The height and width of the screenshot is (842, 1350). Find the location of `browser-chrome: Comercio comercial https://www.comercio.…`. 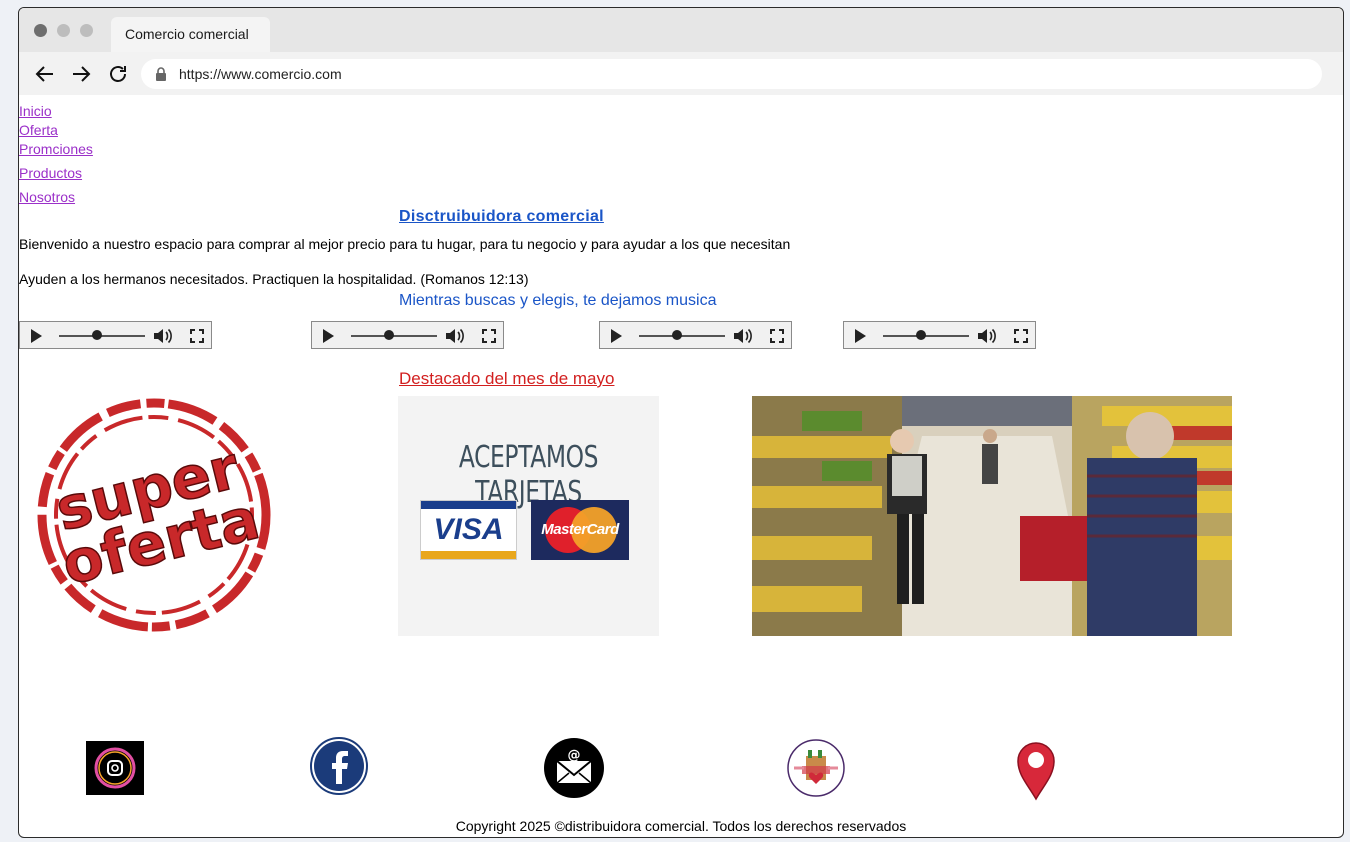

browser-chrome: Comercio comercial https://www.comercio.… is located at coordinates (681, 51).